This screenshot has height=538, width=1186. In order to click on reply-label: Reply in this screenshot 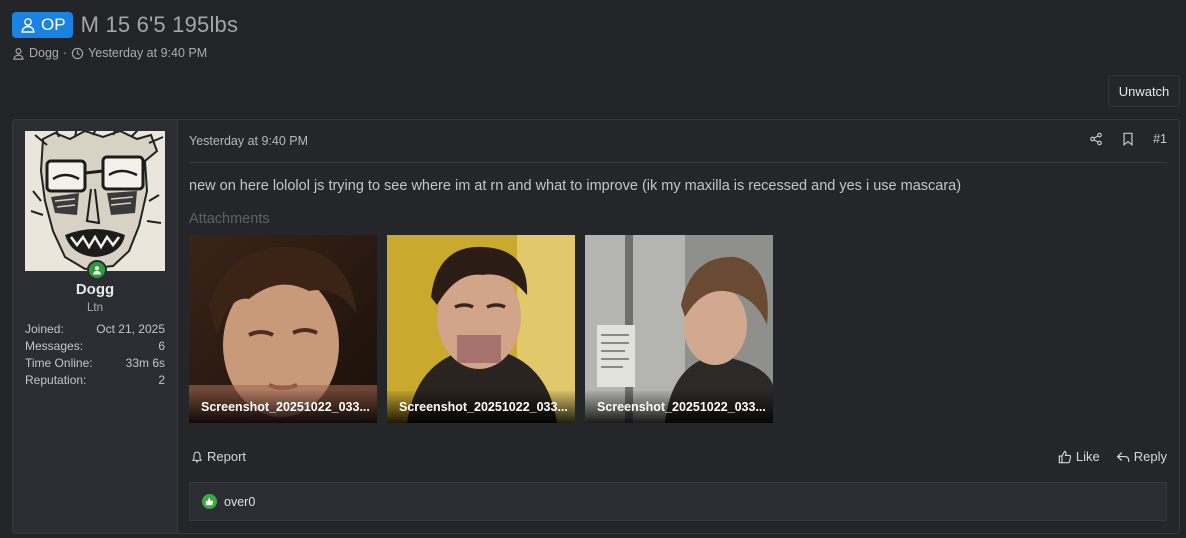, I will do `click(1150, 456)`.